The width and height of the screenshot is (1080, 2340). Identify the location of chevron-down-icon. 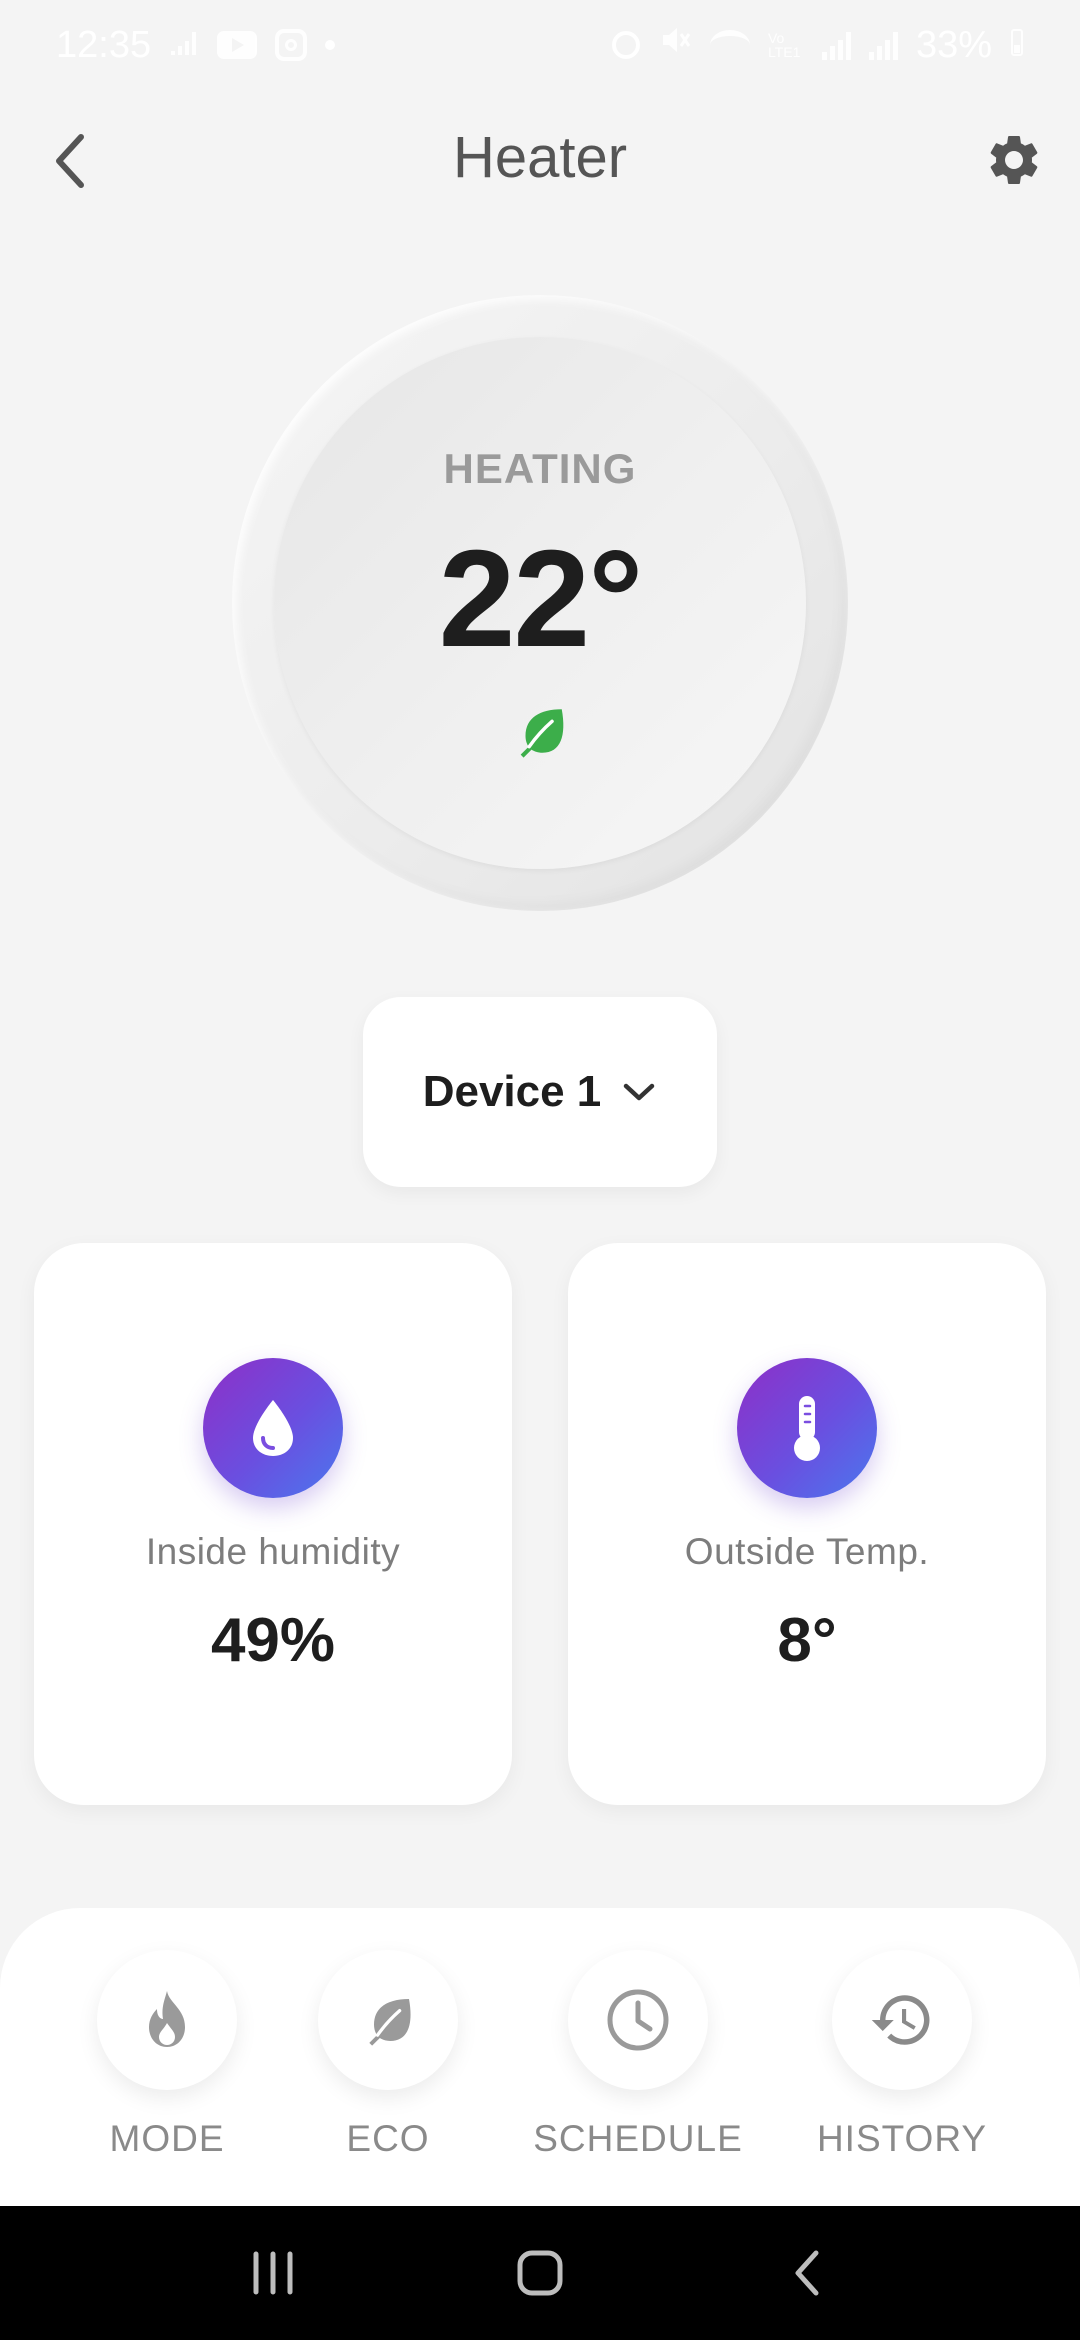
(639, 1092).